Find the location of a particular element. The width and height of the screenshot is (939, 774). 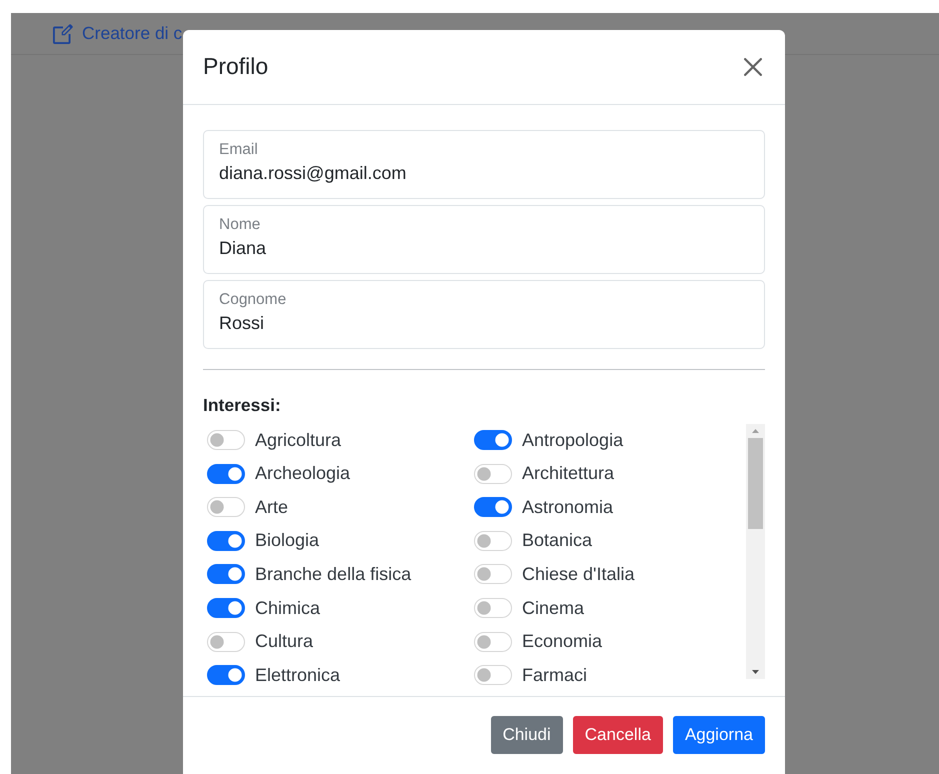

switch-label: Archeologia is located at coordinates (302, 474).